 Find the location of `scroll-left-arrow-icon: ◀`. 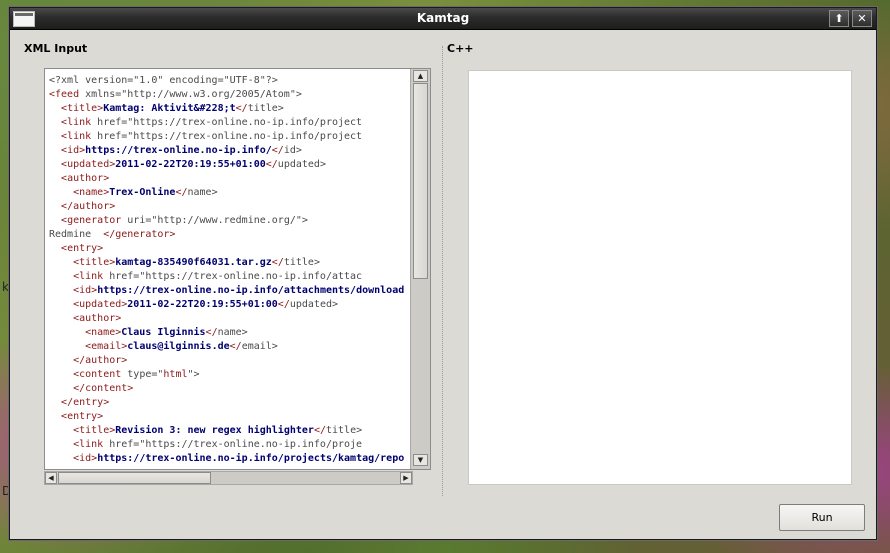

scroll-left-arrow-icon: ◀ is located at coordinates (51, 478).